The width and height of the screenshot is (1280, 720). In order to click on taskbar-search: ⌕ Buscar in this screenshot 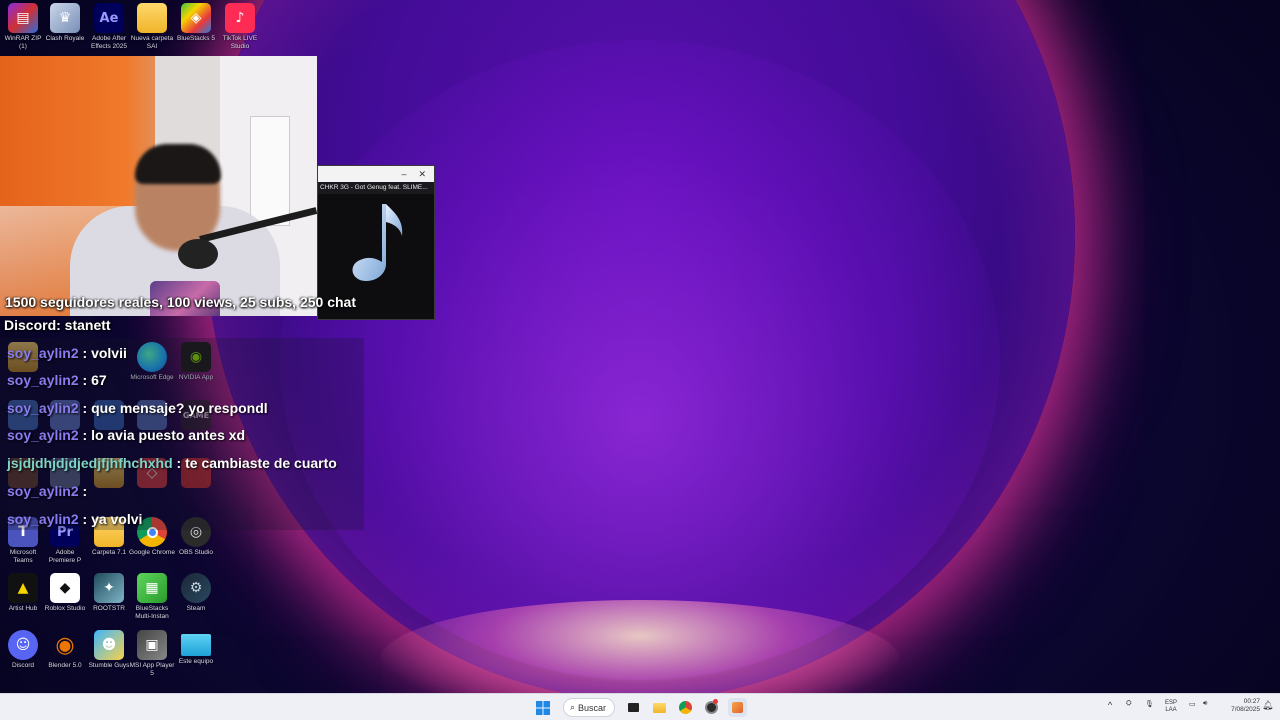, I will do `click(589, 707)`.